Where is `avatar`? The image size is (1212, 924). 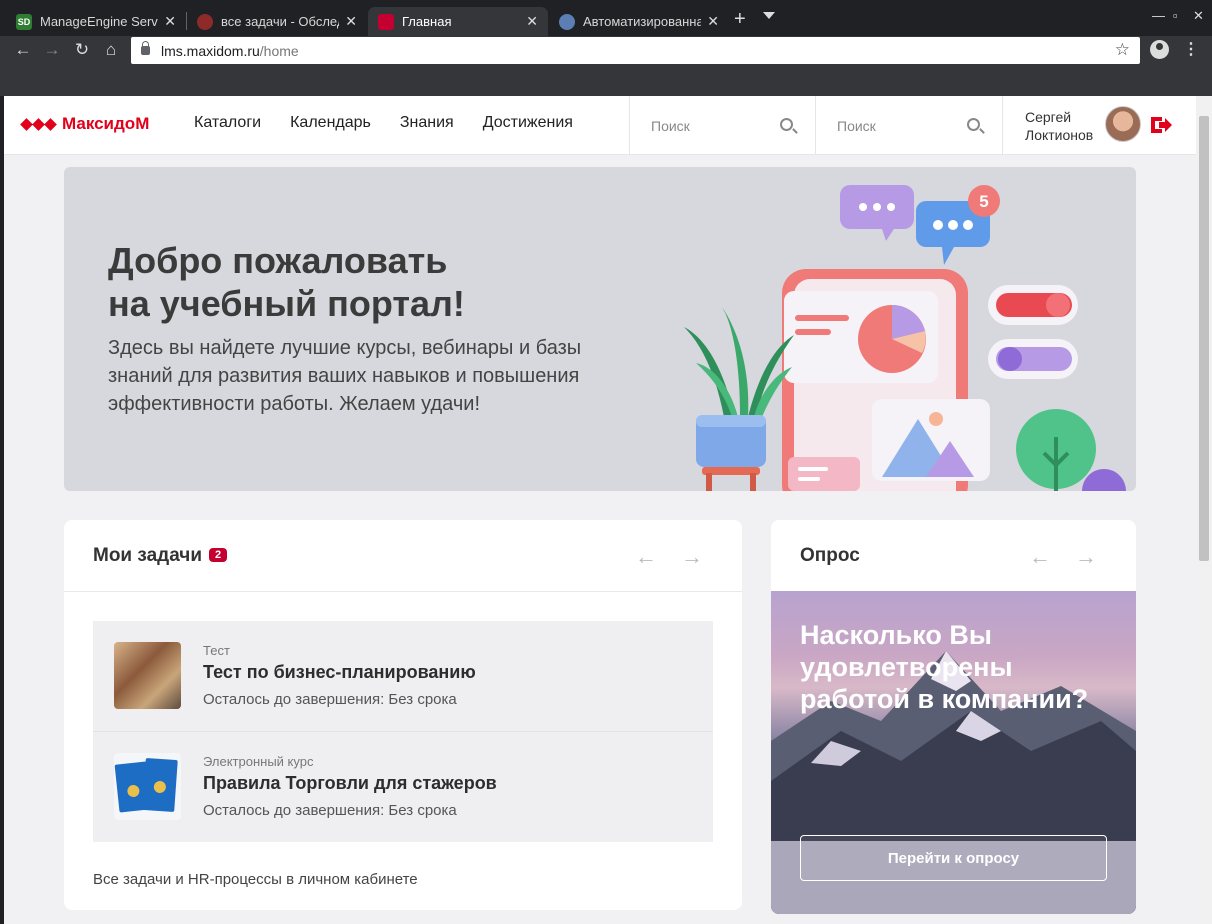 avatar is located at coordinates (1123, 124).